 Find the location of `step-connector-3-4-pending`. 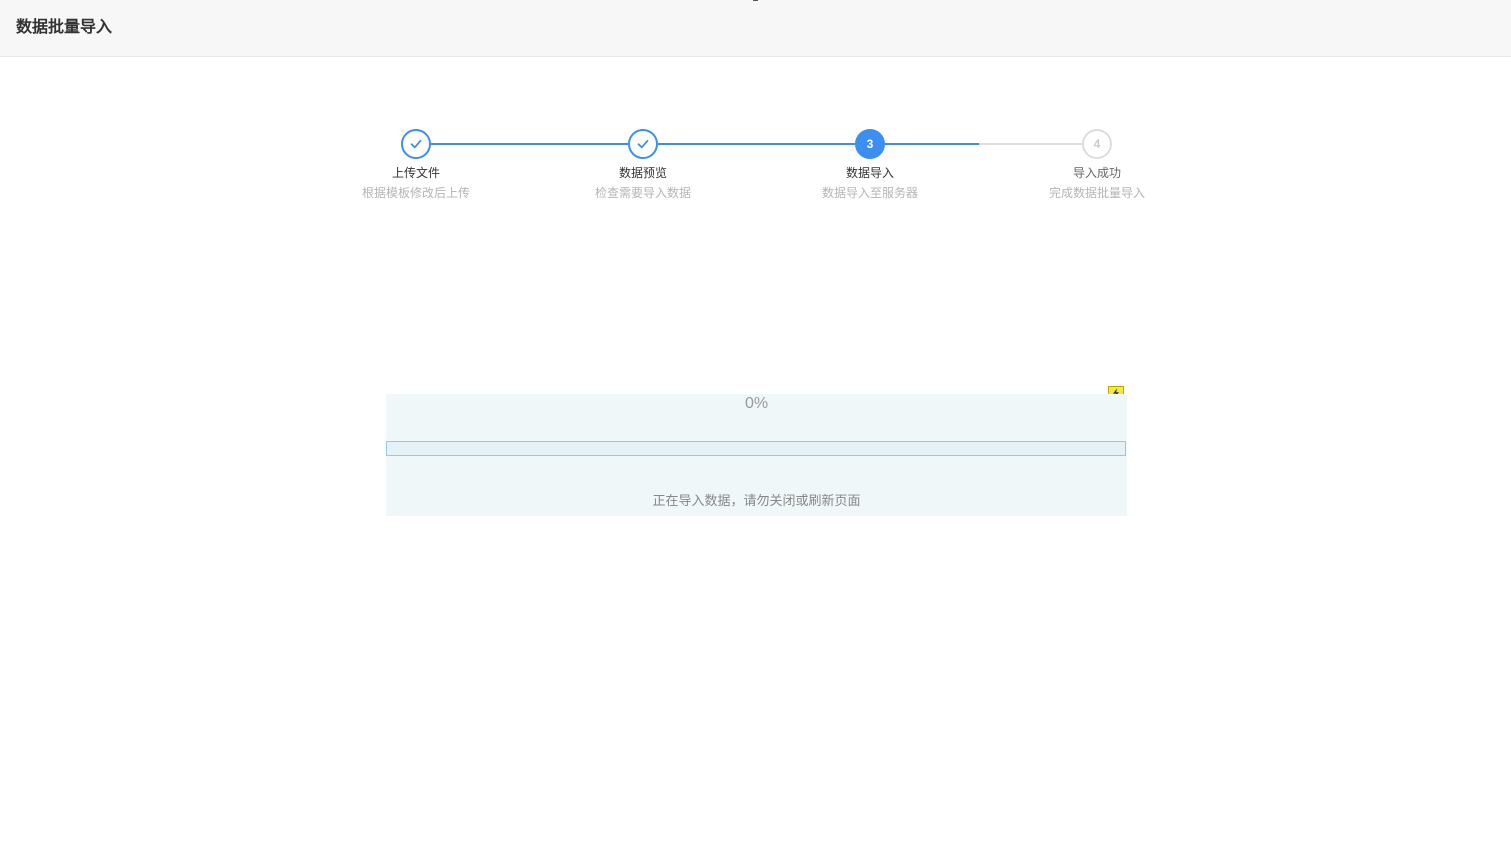

step-connector-3-4-pending is located at coordinates (1030, 144).